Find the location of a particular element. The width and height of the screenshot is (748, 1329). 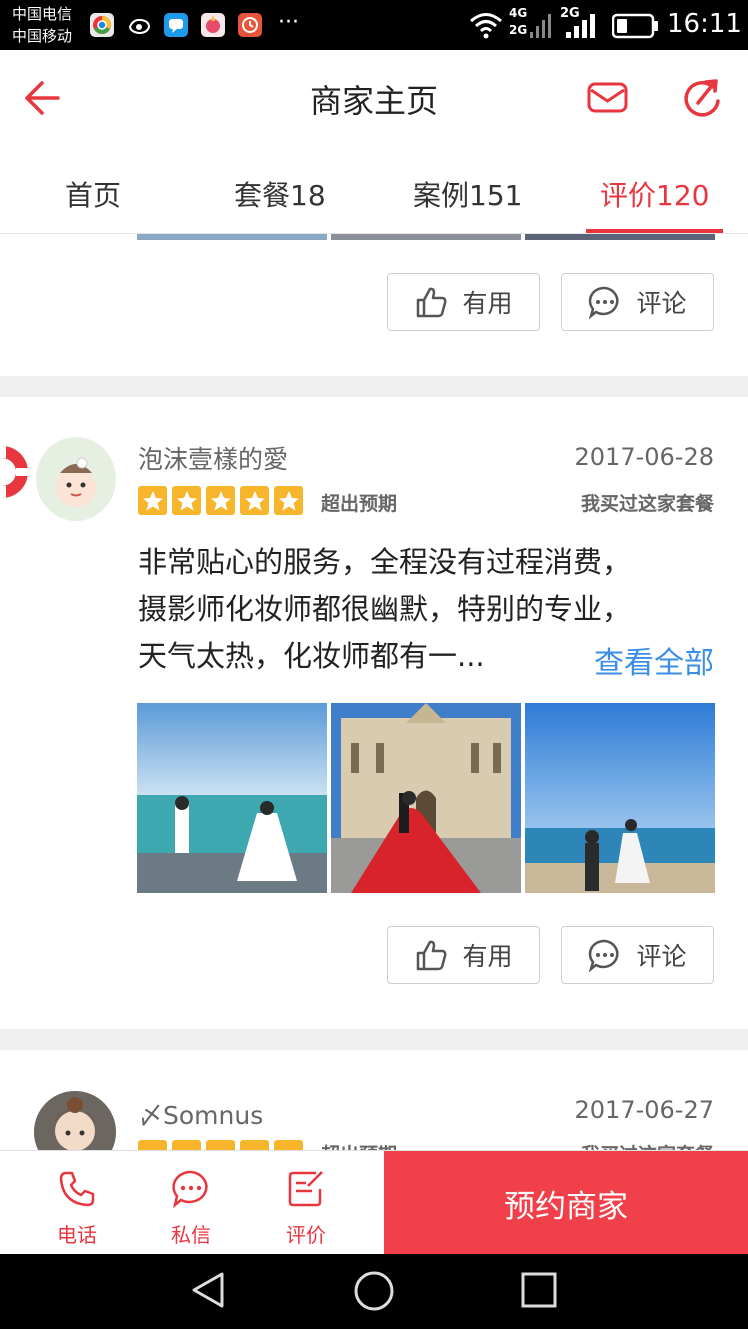

chrome-app-icon is located at coordinates (102, 25).